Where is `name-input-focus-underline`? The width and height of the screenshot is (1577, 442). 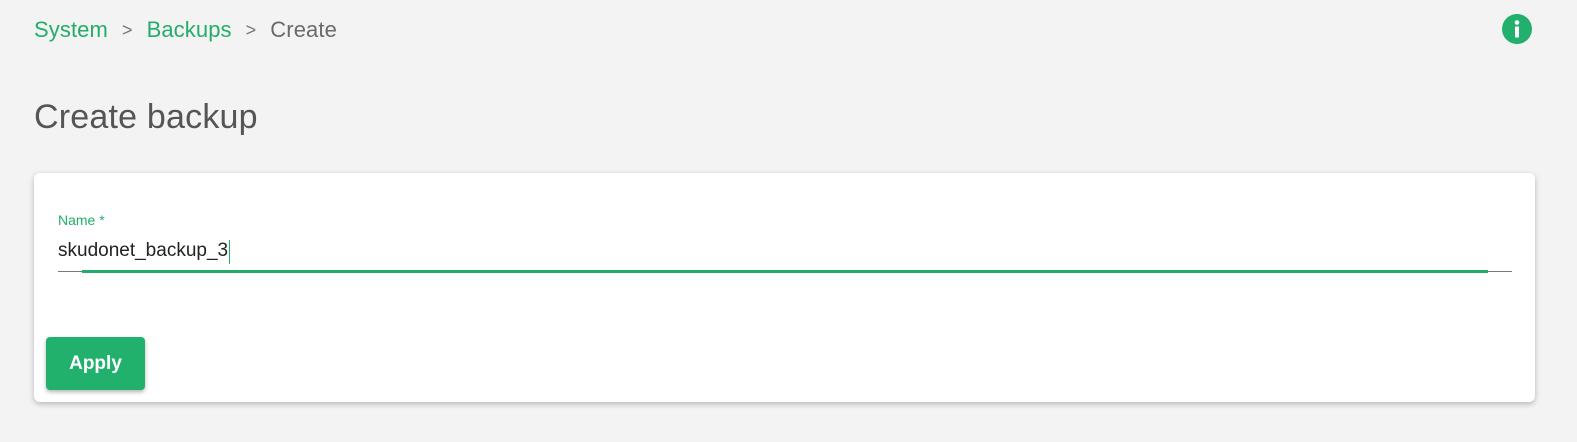
name-input-focus-underline is located at coordinates (785, 271).